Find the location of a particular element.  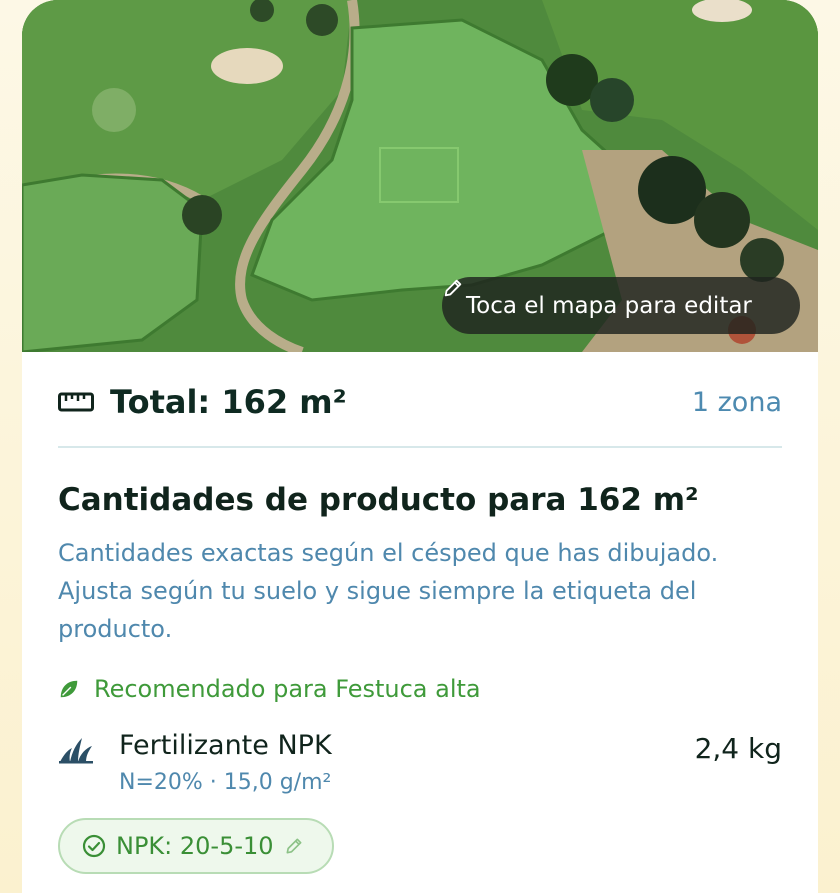

ruler-icon is located at coordinates (76, 402).